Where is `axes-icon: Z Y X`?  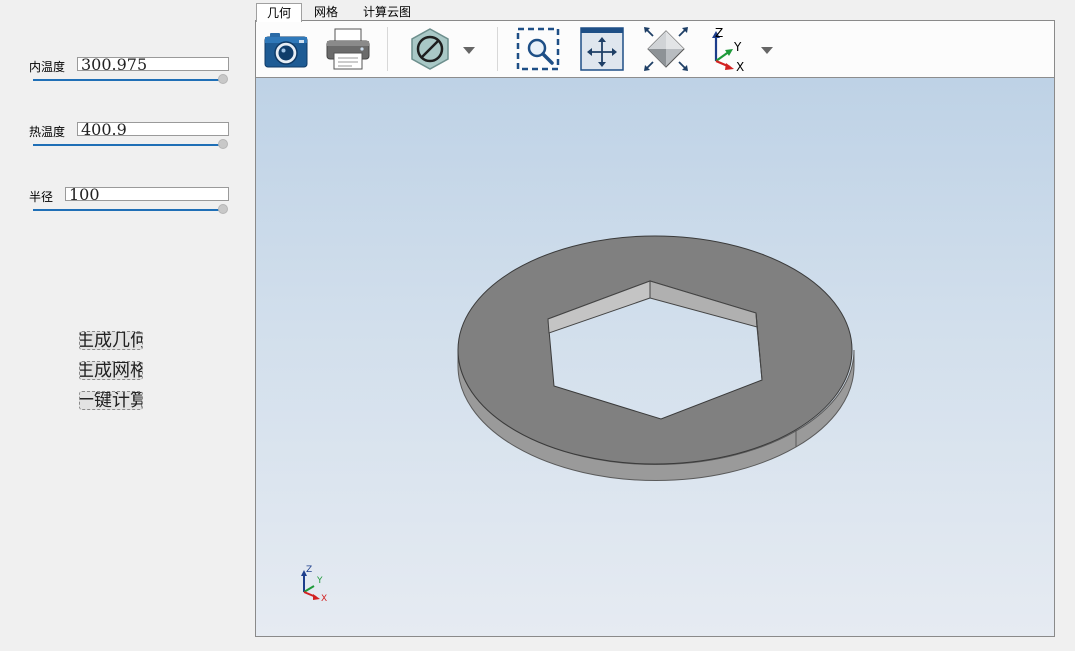 axes-icon: Z Y X is located at coordinates (731, 49).